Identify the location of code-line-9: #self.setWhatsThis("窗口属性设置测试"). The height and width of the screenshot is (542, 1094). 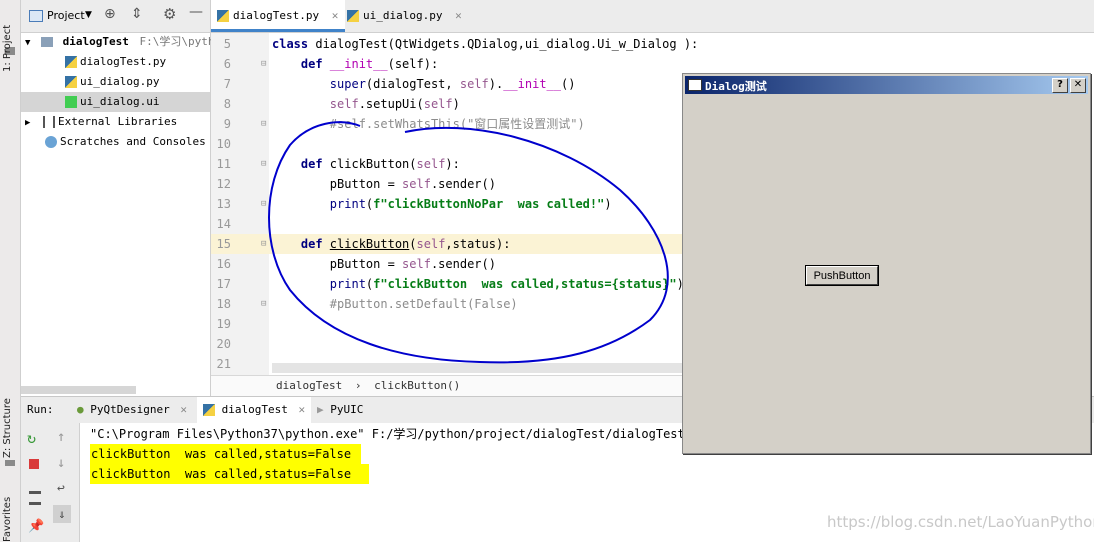
(428, 124).